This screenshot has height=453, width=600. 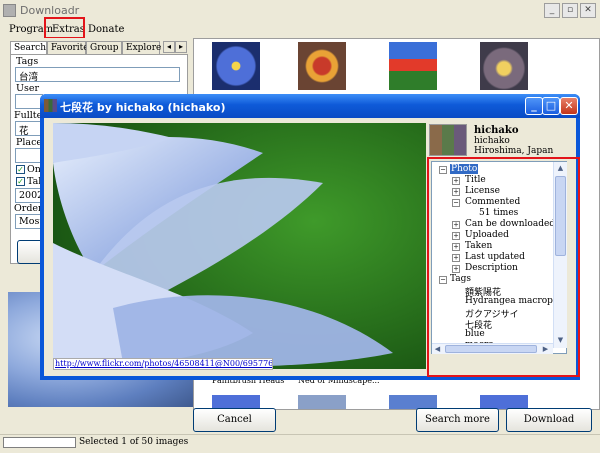 What do you see at coordinates (570, 10) in the screenshot?
I see `maximize-icon: ▫` at bounding box center [570, 10].